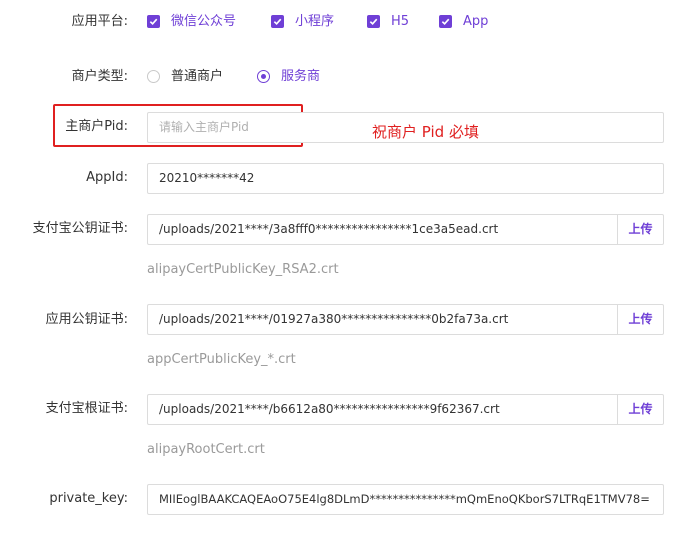 This screenshot has width=677, height=542. Describe the element at coordinates (314, 22) in the screenshot. I see `checkbox-label-miniprogram: 小程序` at that location.